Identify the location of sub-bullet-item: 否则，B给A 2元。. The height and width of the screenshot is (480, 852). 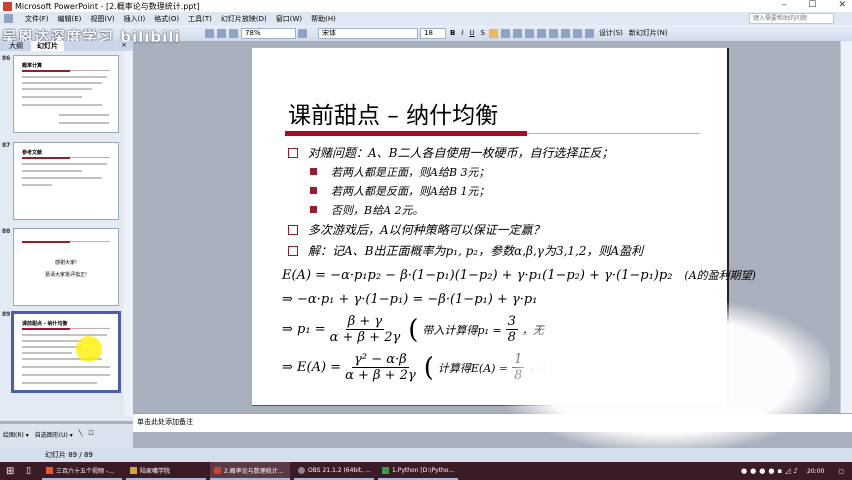
(367, 210).